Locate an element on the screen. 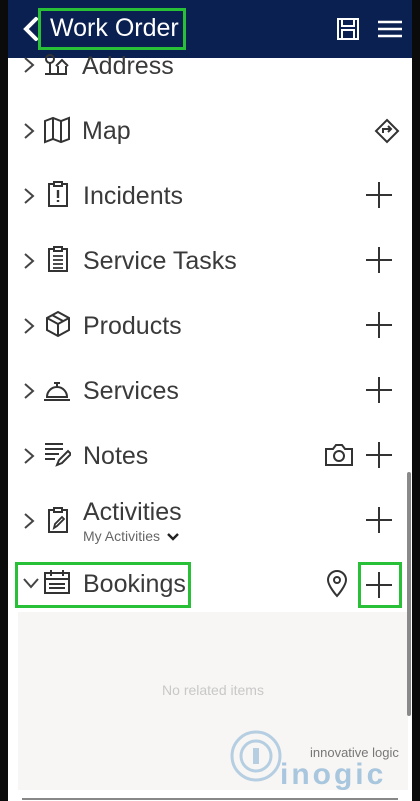  section-label: Notes is located at coordinates (116, 456).